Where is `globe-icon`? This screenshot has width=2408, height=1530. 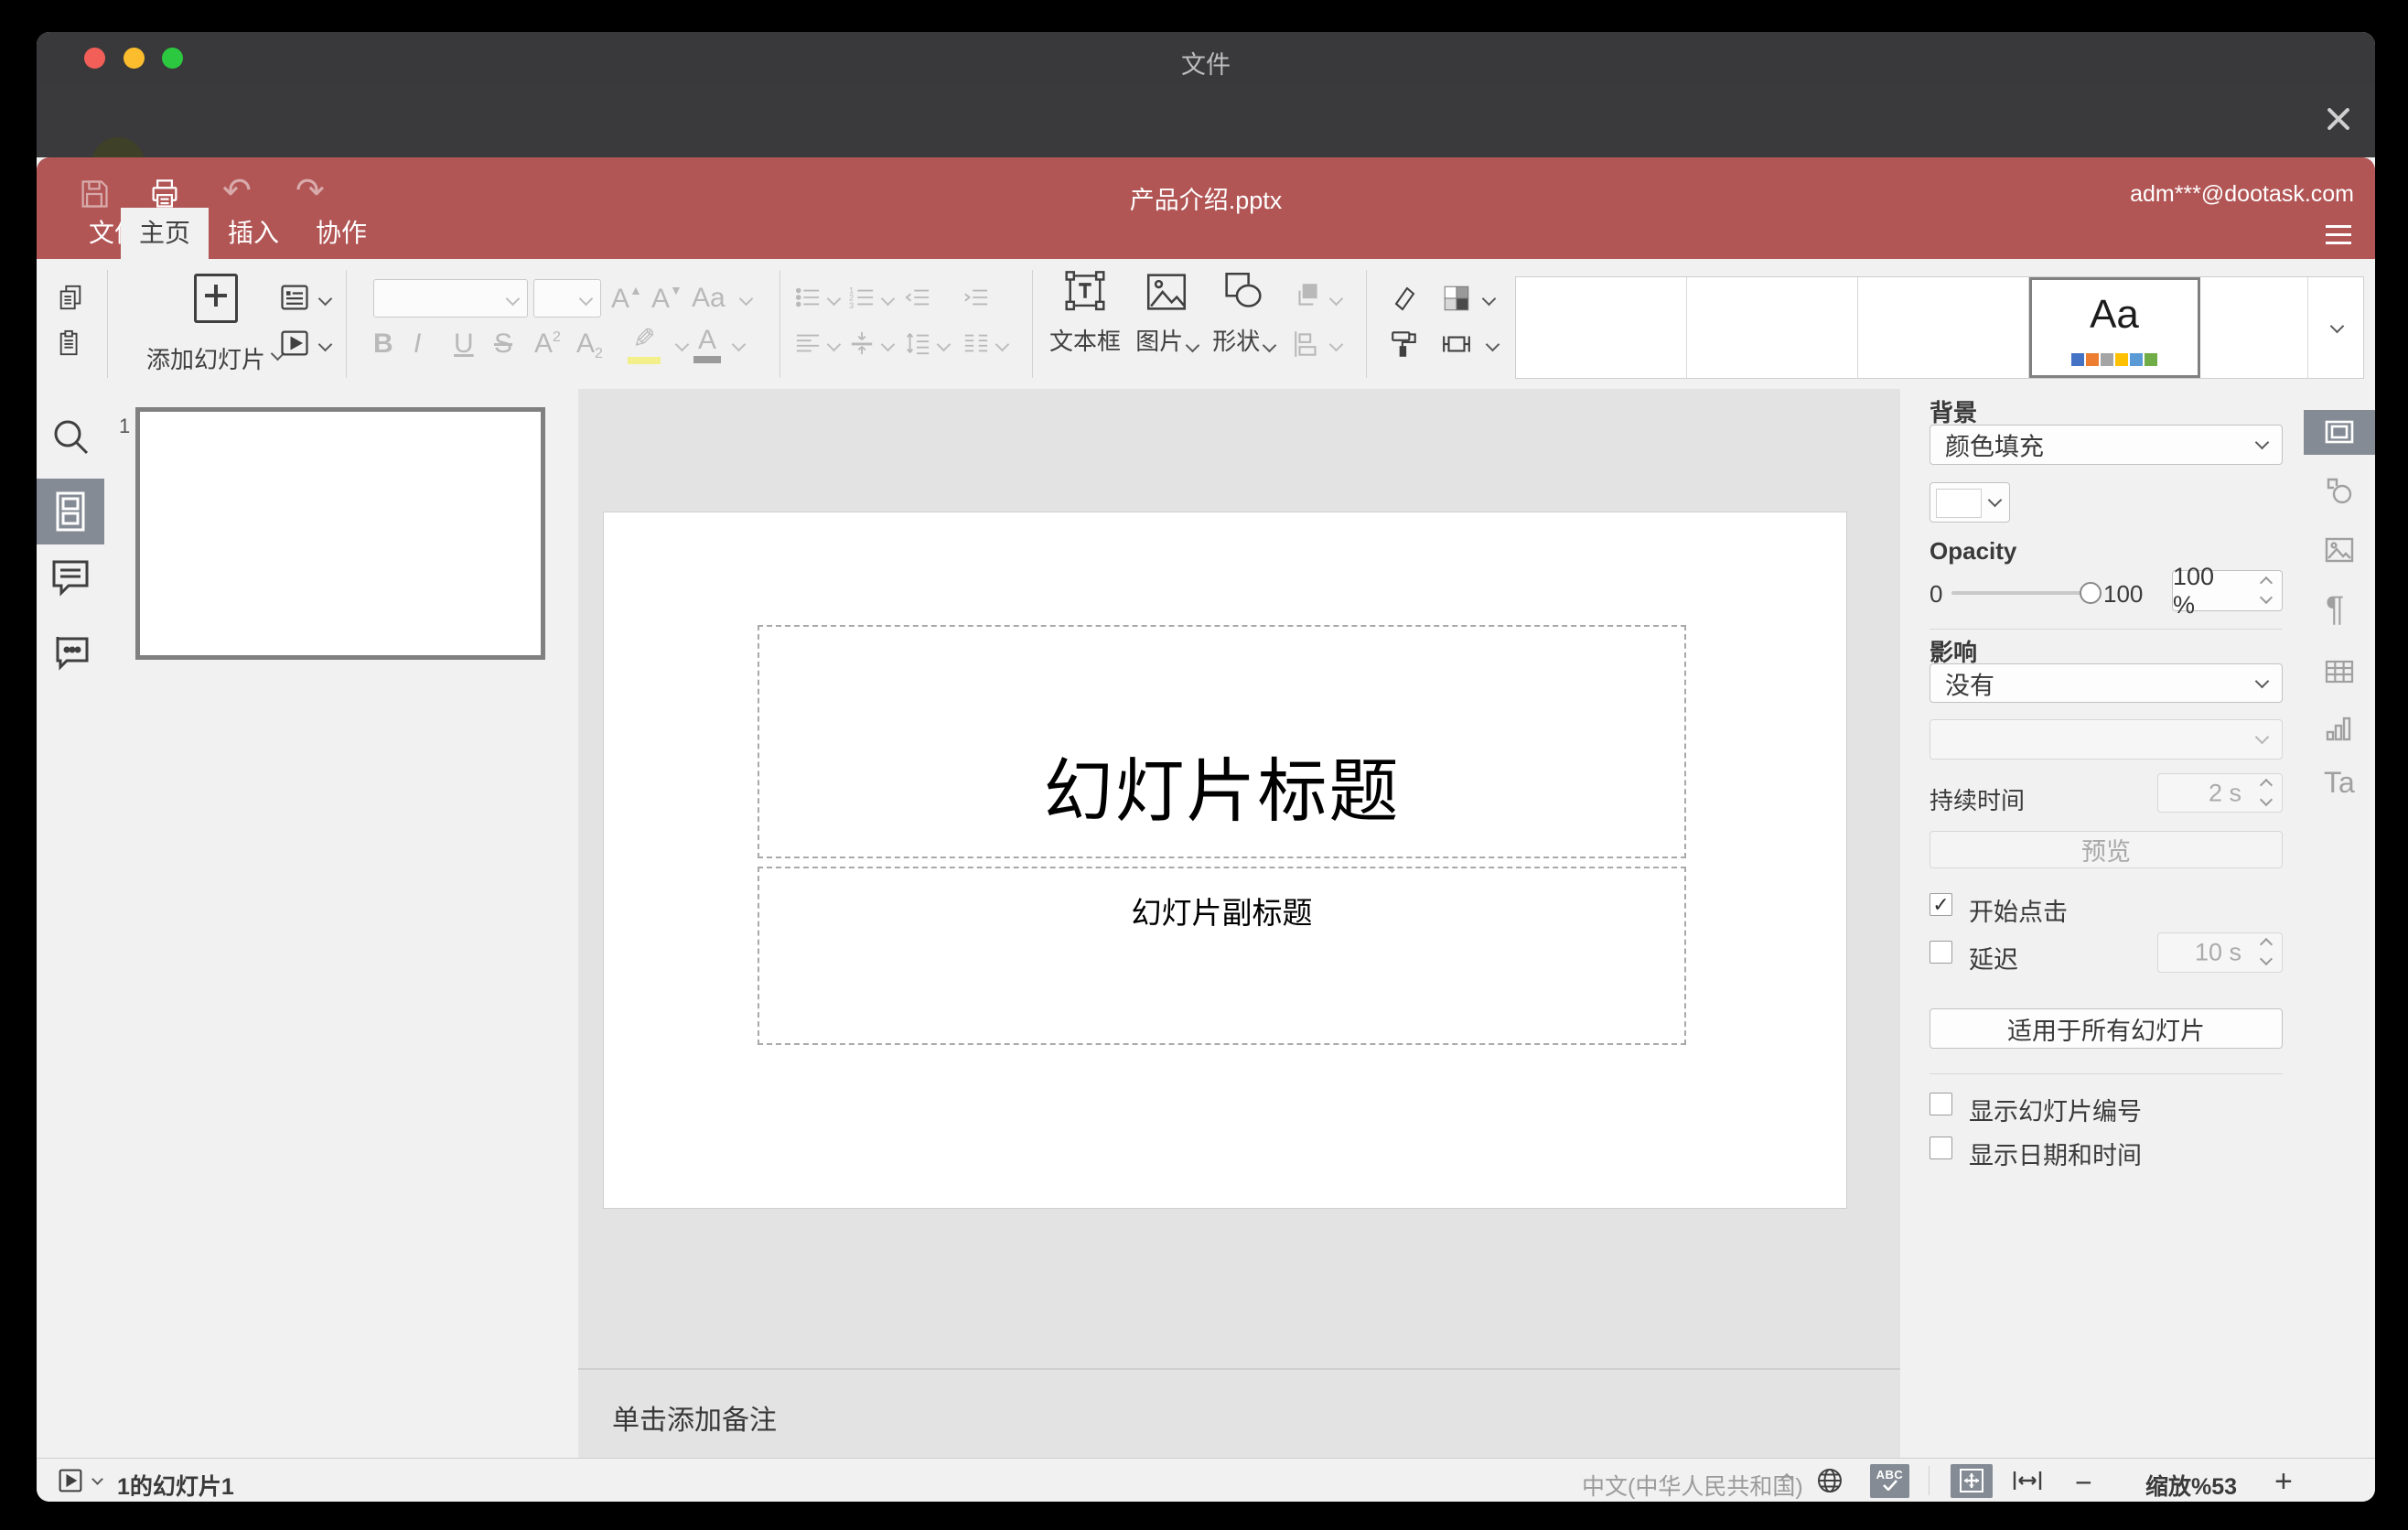
globe-icon is located at coordinates (1829, 1483).